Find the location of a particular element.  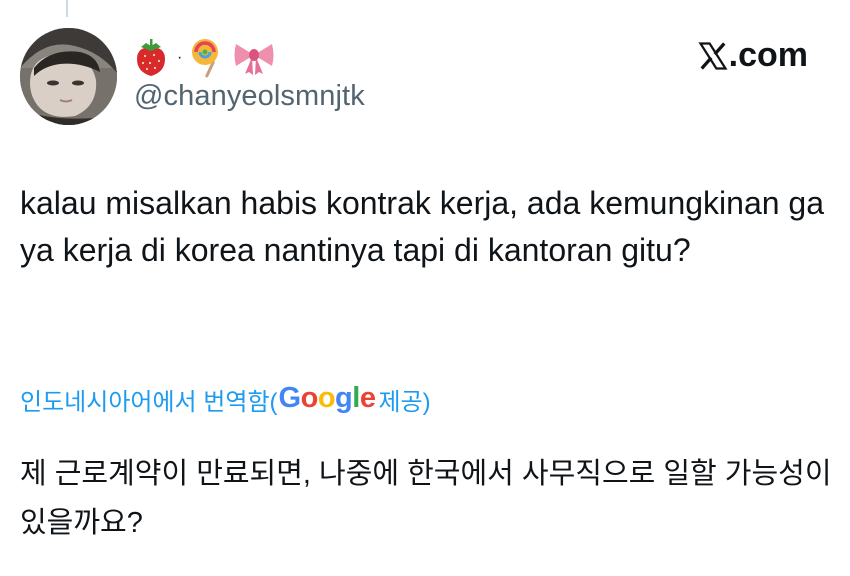

display-name-emojis: · is located at coordinates (204, 58).